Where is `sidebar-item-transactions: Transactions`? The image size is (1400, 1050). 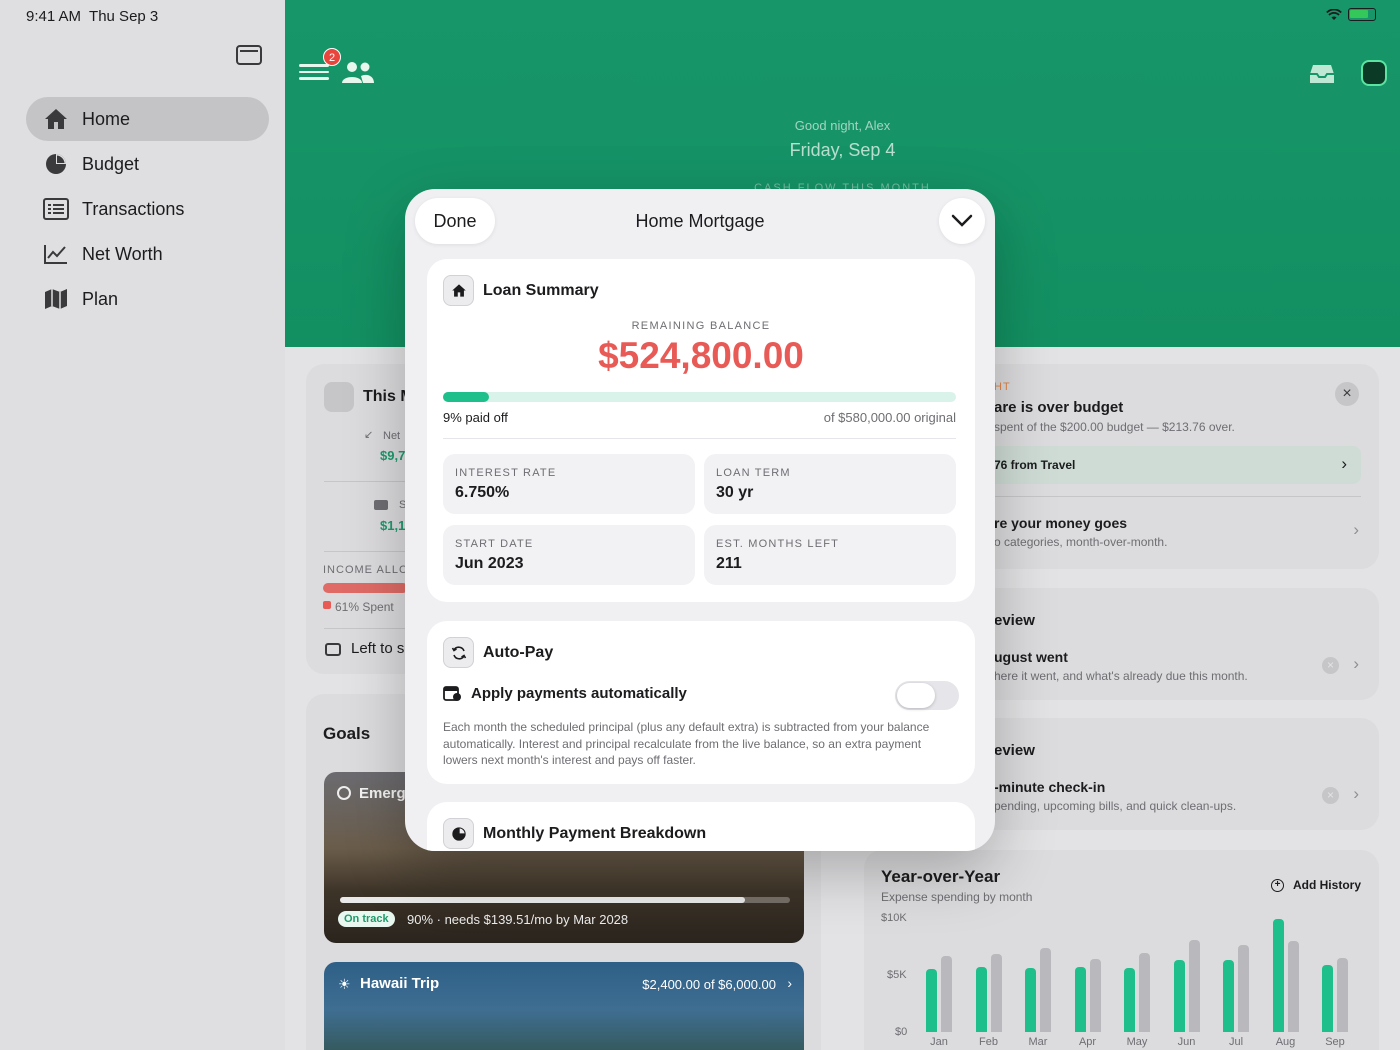 sidebar-item-transactions: Transactions is located at coordinates (147, 209).